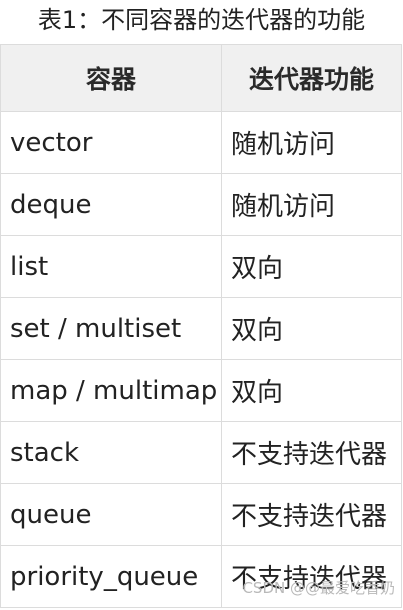  What do you see at coordinates (111, 390) in the screenshot?
I see `cell-container: map / multimap` at bounding box center [111, 390].